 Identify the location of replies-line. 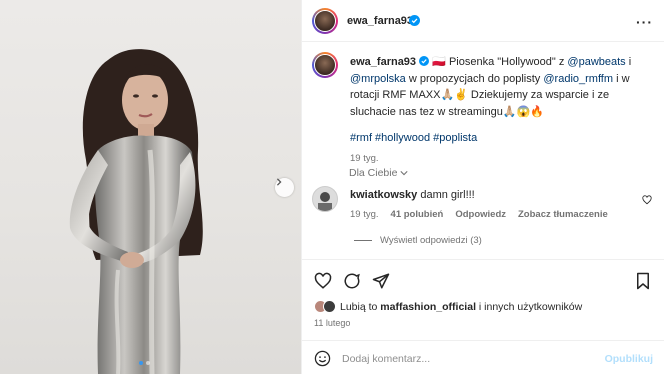
(363, 240).